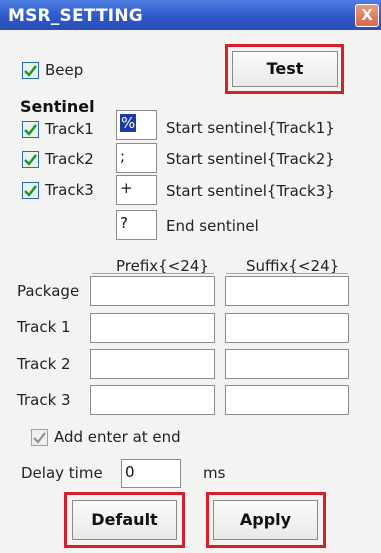 This screenshot has width=381, height=553. Describe the element at coordinates (69, 159) in the screenshot. I see `track2-label: Track2` at that location.